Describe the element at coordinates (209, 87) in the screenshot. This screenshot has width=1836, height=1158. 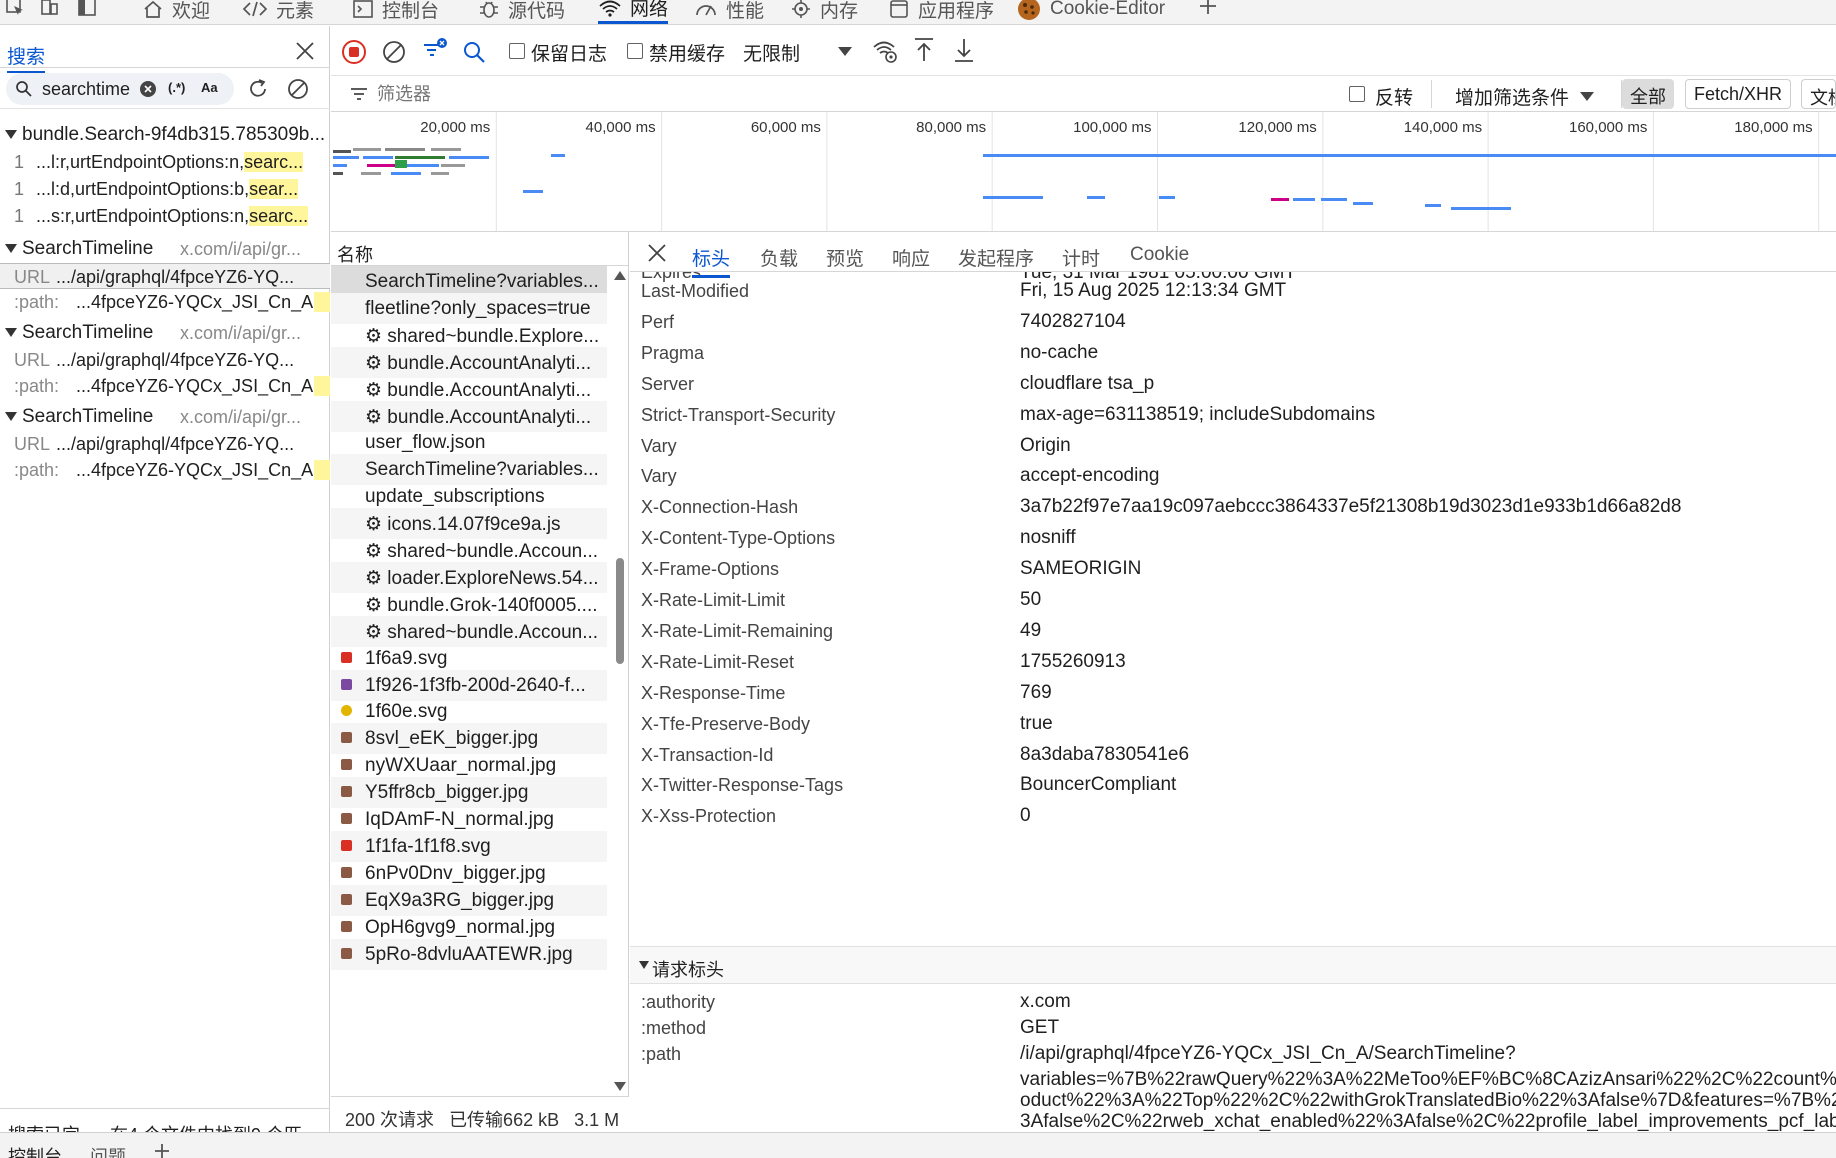
I see `match-case-toggle: Aa` at that location.